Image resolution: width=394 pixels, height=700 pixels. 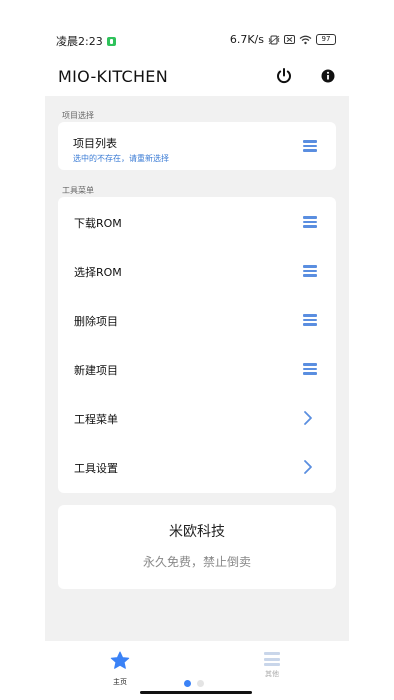 What do you see at coordinates (96, 468) in the screenshot?
I see `menu-item-label: 工具设置` at bounding box center [96, 468].